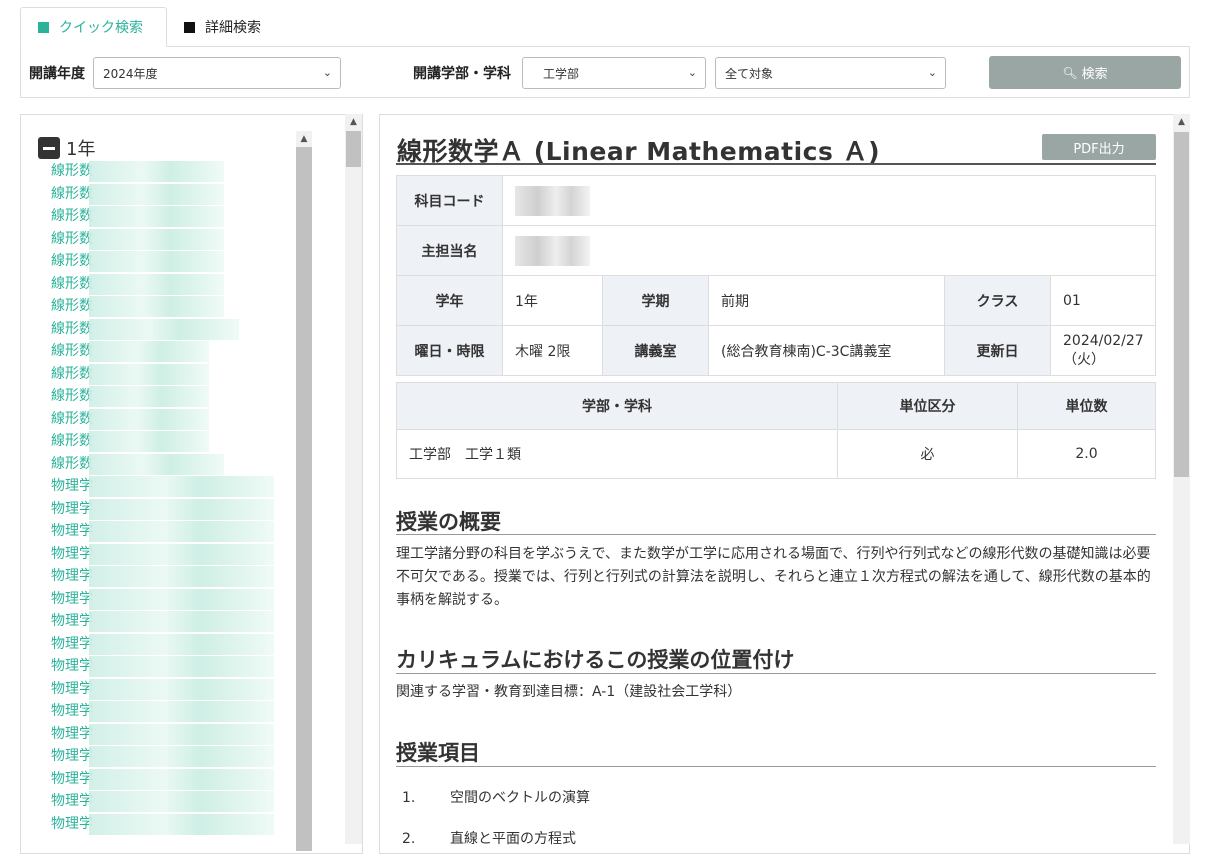 The height and width of the screenshot is (854, 1207). I want to click on target-select: 全て対象 ⌄, so click(830, 73).